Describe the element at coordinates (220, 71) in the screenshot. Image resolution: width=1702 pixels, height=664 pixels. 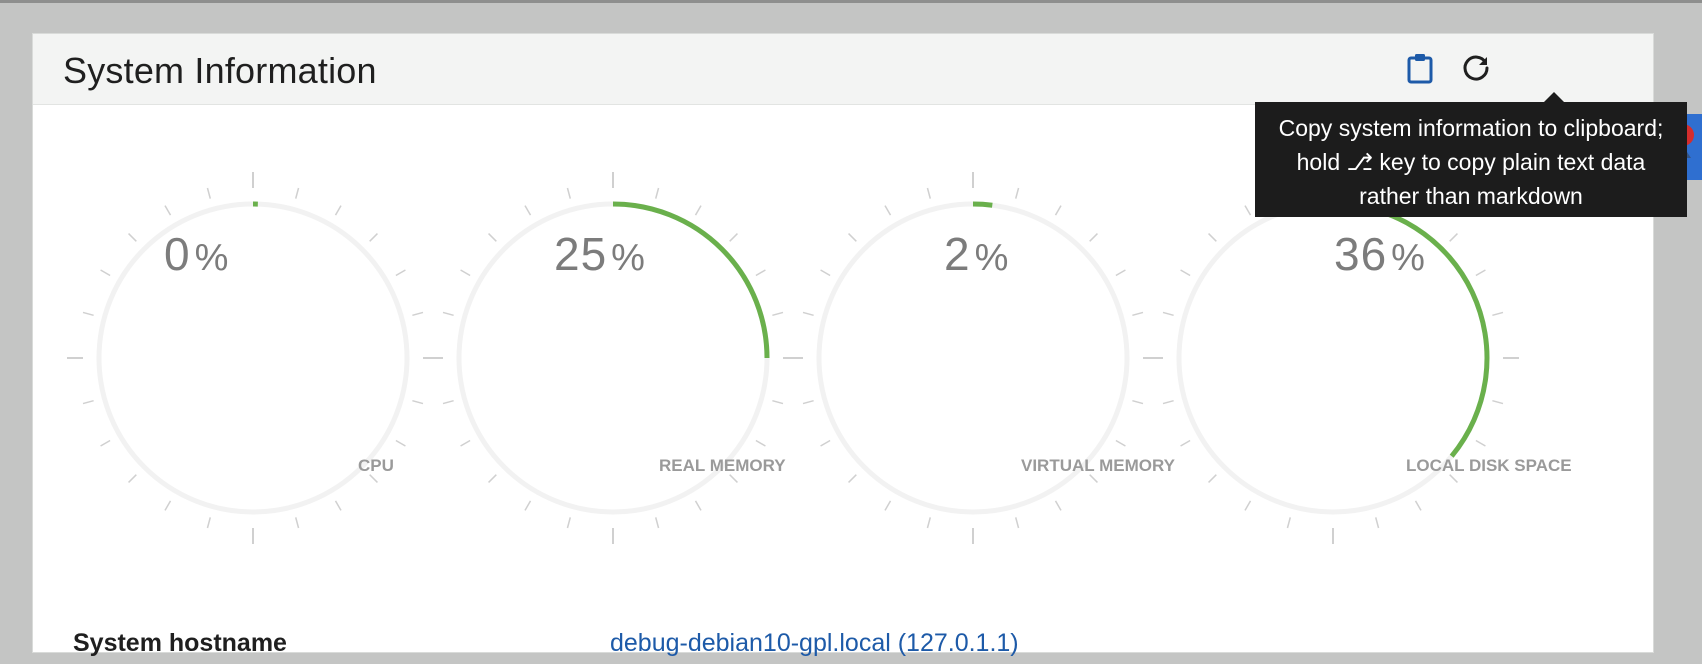
I see `panel-title: System Information` at that location.